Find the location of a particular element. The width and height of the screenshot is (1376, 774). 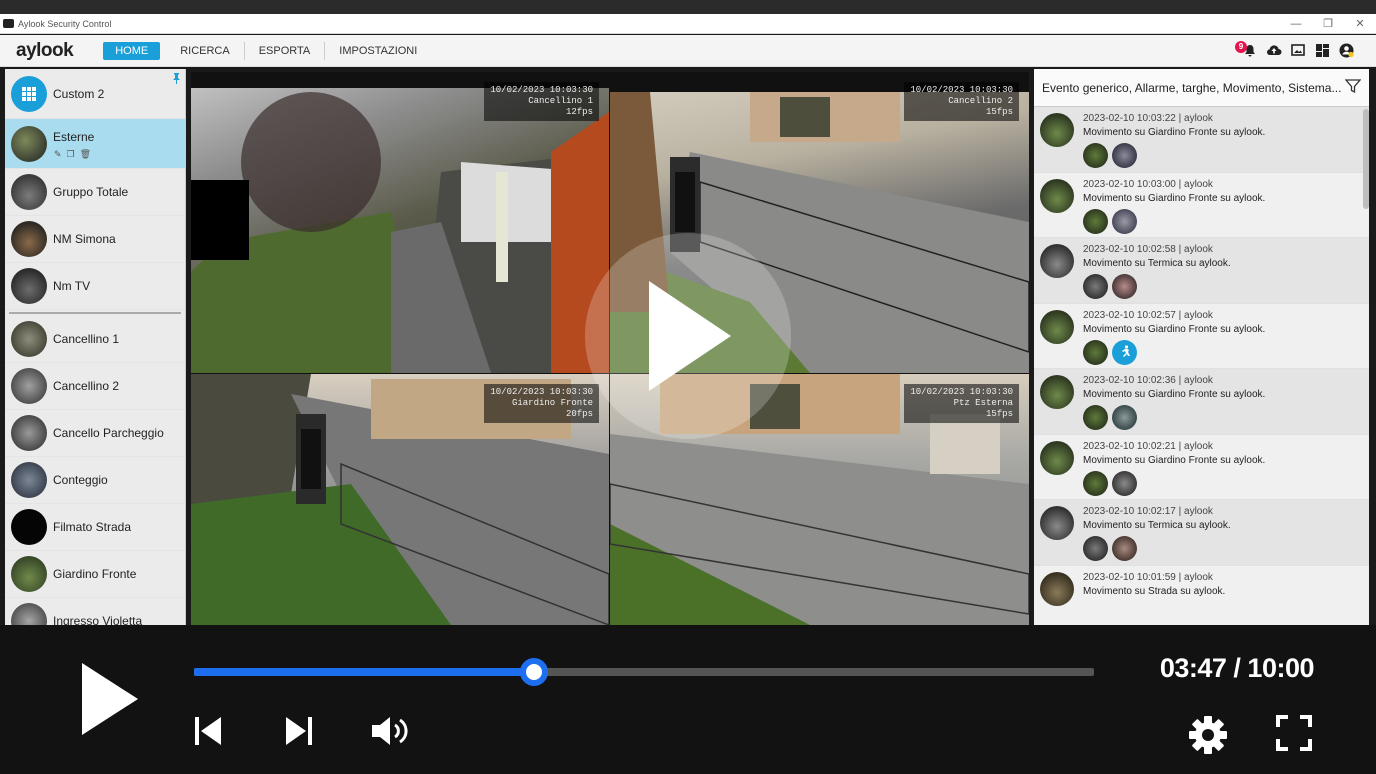

camera-name: Giardino Fronte is located at coordinates (552, 403).